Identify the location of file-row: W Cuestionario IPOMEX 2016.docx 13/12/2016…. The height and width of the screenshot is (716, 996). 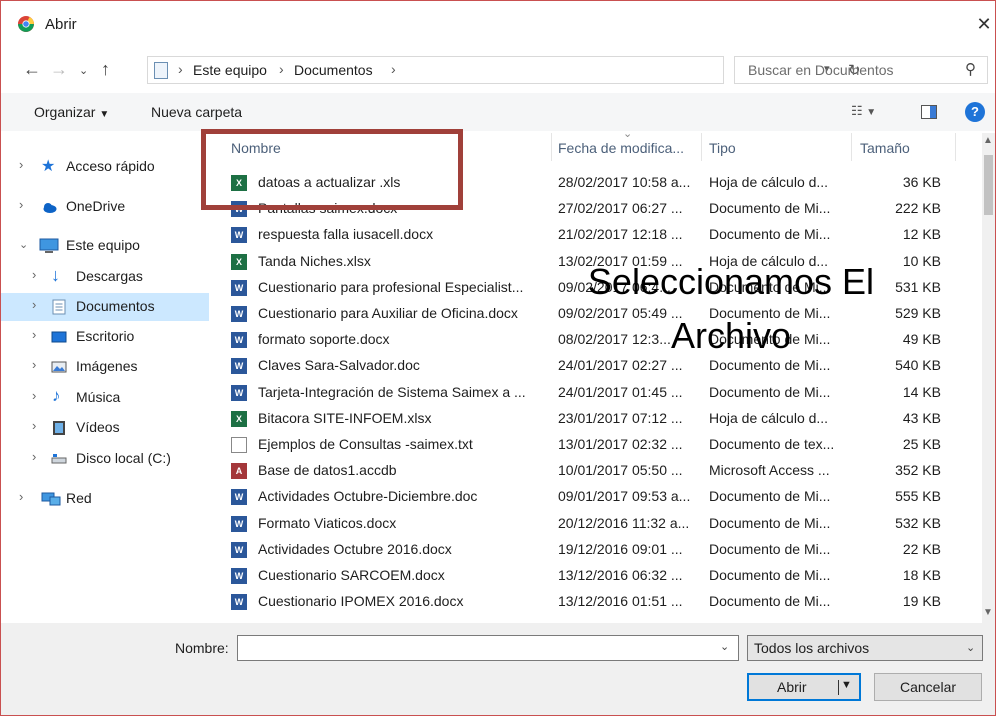
(596, 602).